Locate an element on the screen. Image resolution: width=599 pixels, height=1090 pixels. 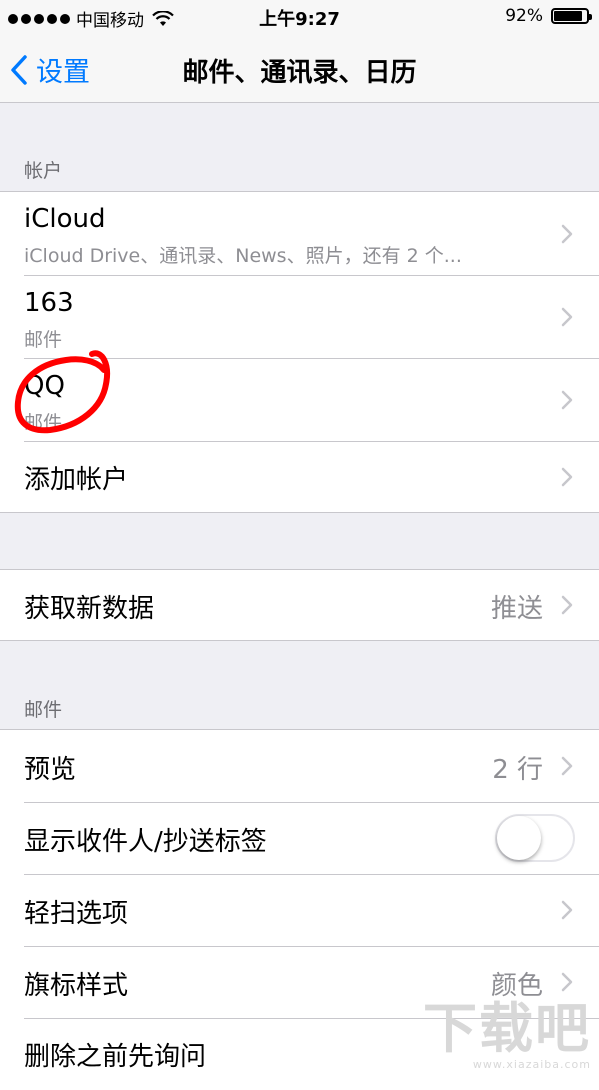
fetch-group: 获取新数据 推送 is located at coordinates (299, 605).